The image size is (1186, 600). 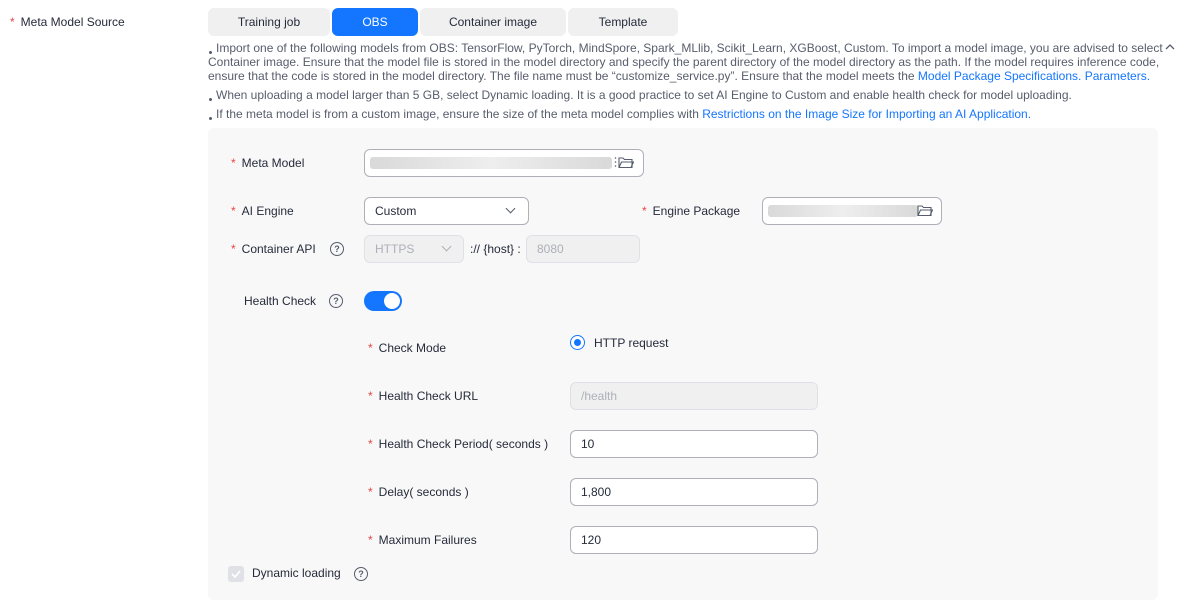 What do you see at coordinates (550, 249) in the screenshot?
I see `port-value: 8080` at bounding box center [550, 249].